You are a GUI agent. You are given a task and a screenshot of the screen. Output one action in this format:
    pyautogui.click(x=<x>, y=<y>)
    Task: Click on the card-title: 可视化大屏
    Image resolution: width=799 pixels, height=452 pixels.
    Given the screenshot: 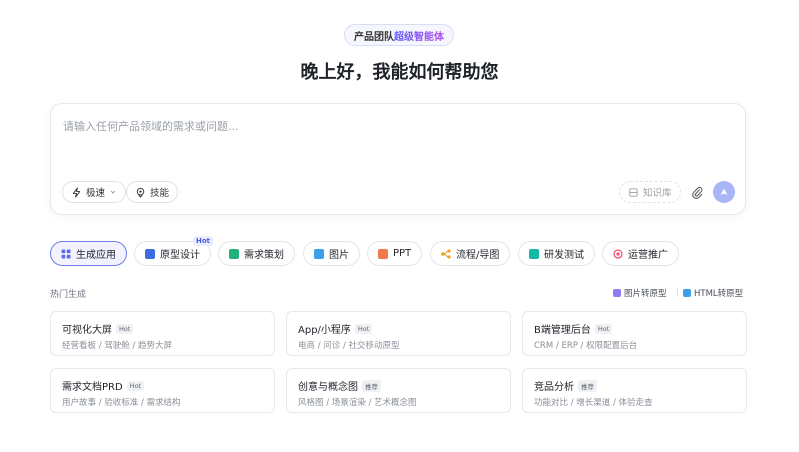 What is the action you would take?
    pyautogui.click(x=87, y=330)
    